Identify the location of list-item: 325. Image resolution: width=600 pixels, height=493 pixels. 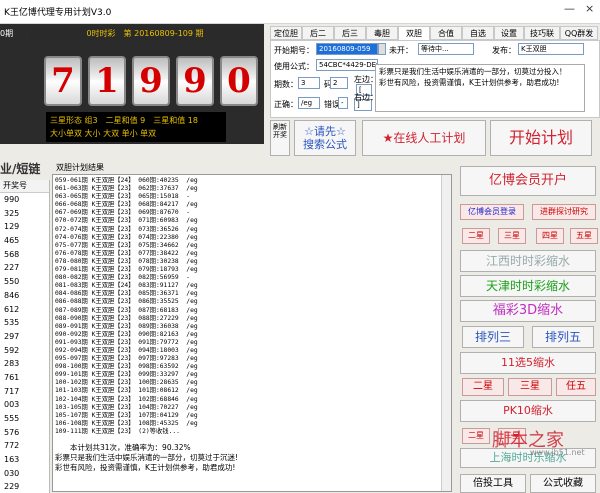
(24, 214).